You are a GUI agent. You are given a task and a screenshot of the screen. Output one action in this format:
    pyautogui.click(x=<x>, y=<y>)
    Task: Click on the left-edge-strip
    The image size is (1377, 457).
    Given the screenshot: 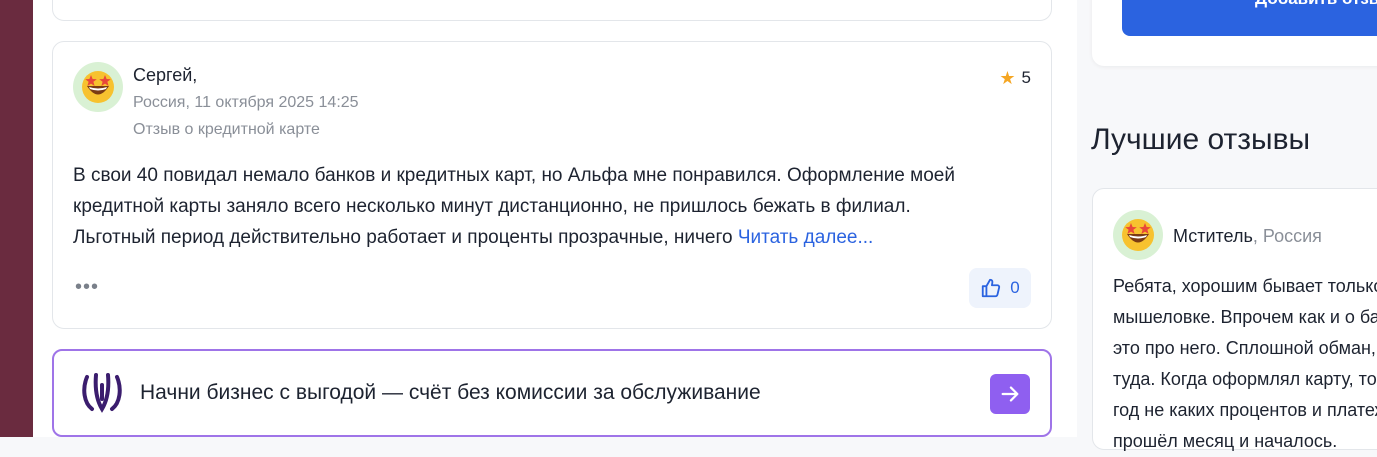 What is the action you would take?
    pyautogui.click(x=16, y=218)
    